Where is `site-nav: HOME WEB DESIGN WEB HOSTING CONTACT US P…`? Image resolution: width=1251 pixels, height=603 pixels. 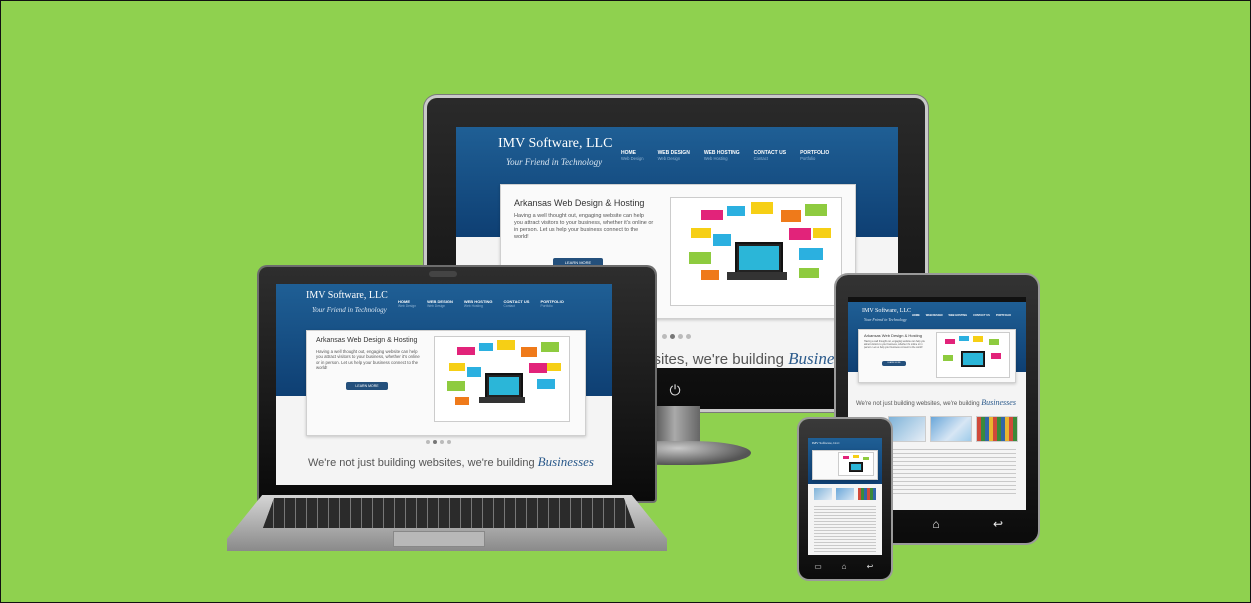
site-nav: HOME WEB DESIGN WEB HOSTING CONTACT US P… is located at coordinates (961, 315).